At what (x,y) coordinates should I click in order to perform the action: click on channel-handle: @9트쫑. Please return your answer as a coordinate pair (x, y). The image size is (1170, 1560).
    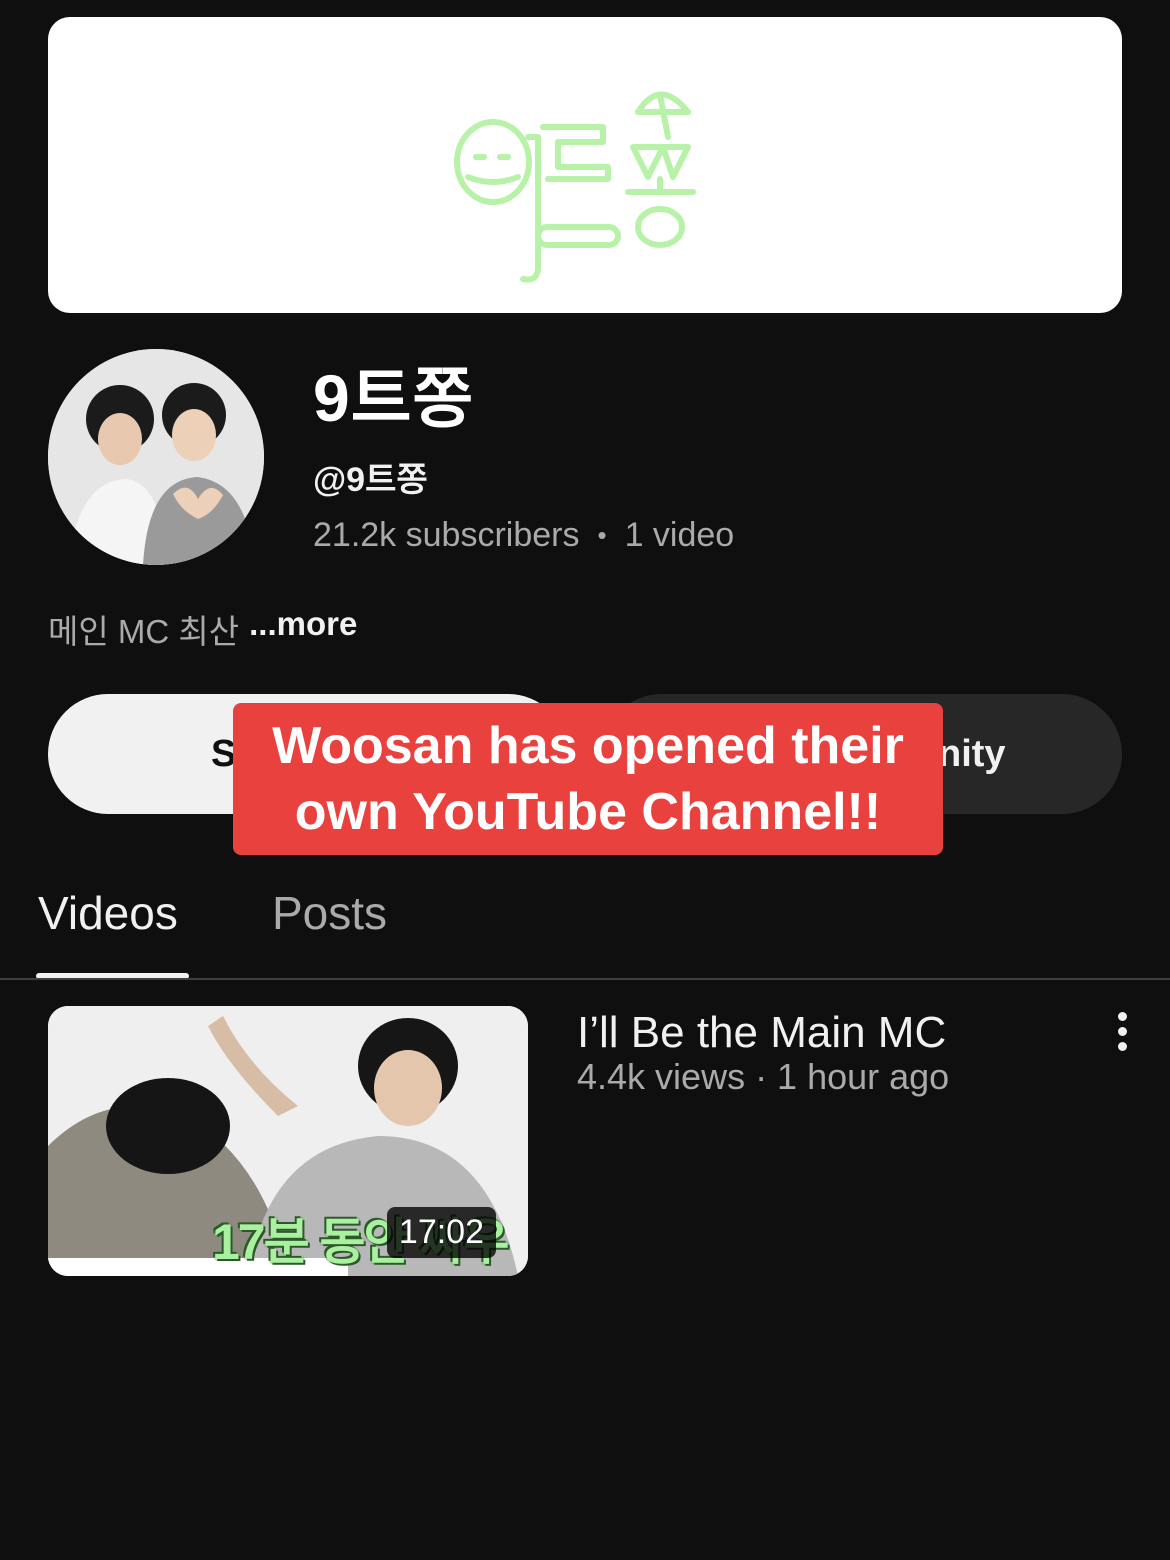
    Looking at the image, I should click on (370, 480).